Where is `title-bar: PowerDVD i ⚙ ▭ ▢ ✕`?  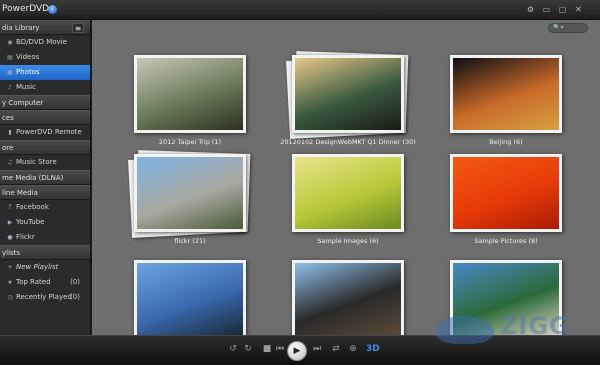
title-bar: PowerDVD i ⚙ ▭ ▢ ✕ is located at coordinates (300, 10).